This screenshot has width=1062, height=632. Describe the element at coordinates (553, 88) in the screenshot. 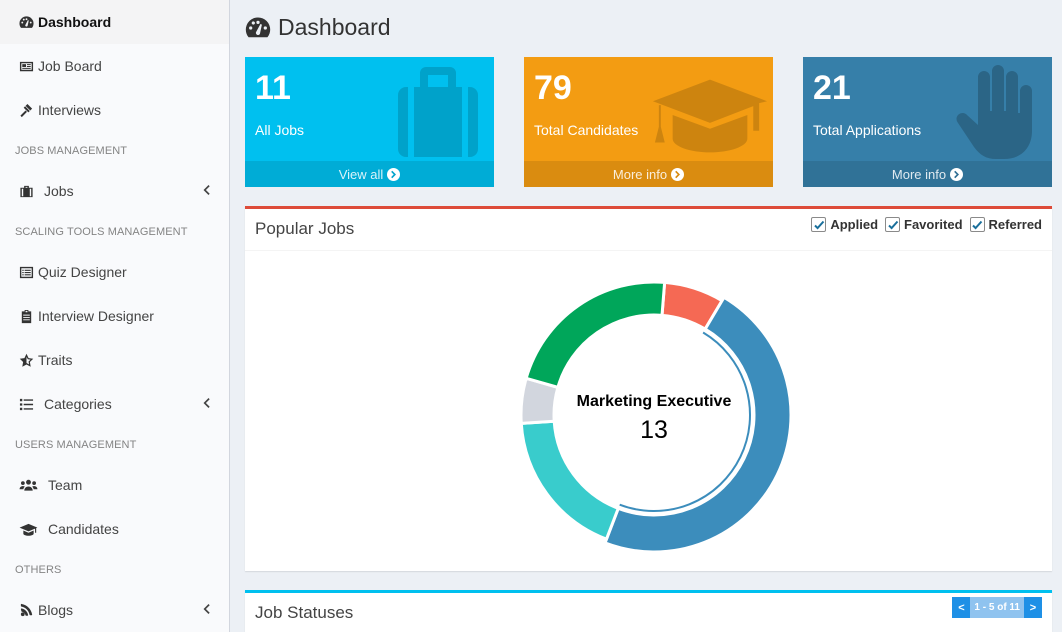

I see `stat-value: 79` at that location.